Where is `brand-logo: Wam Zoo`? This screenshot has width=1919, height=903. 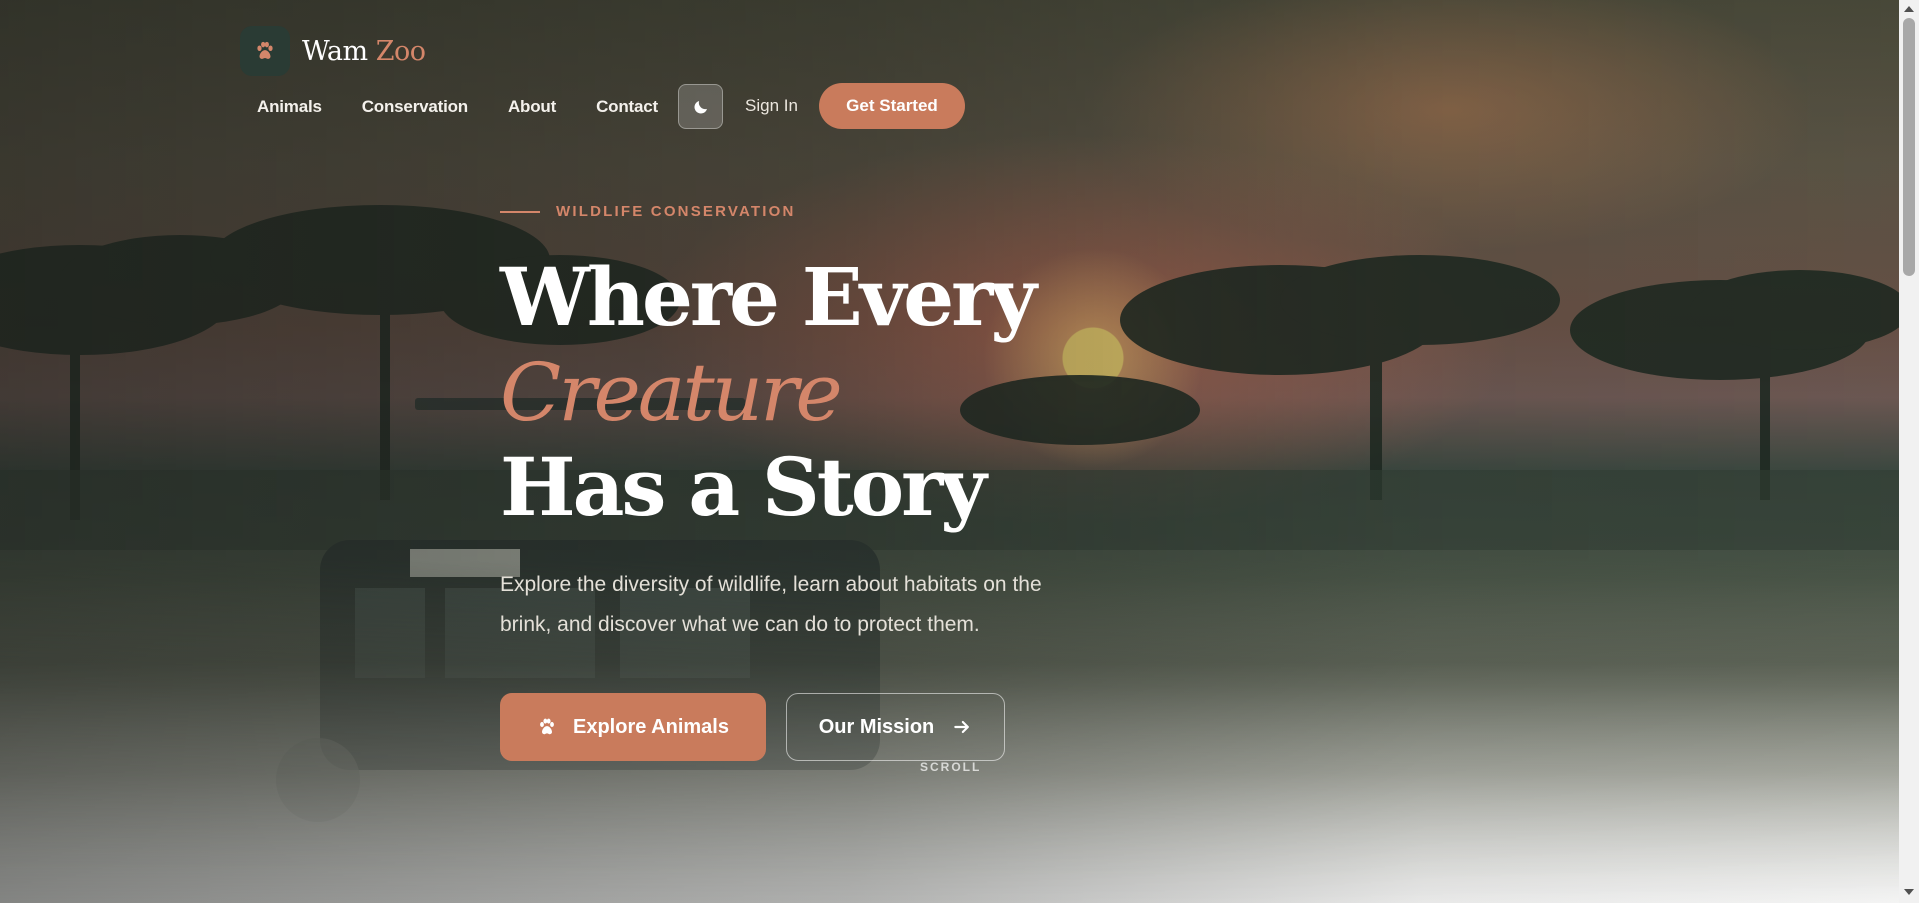
brand-logo: Wam Zoo is located at coordinates (333, 51).